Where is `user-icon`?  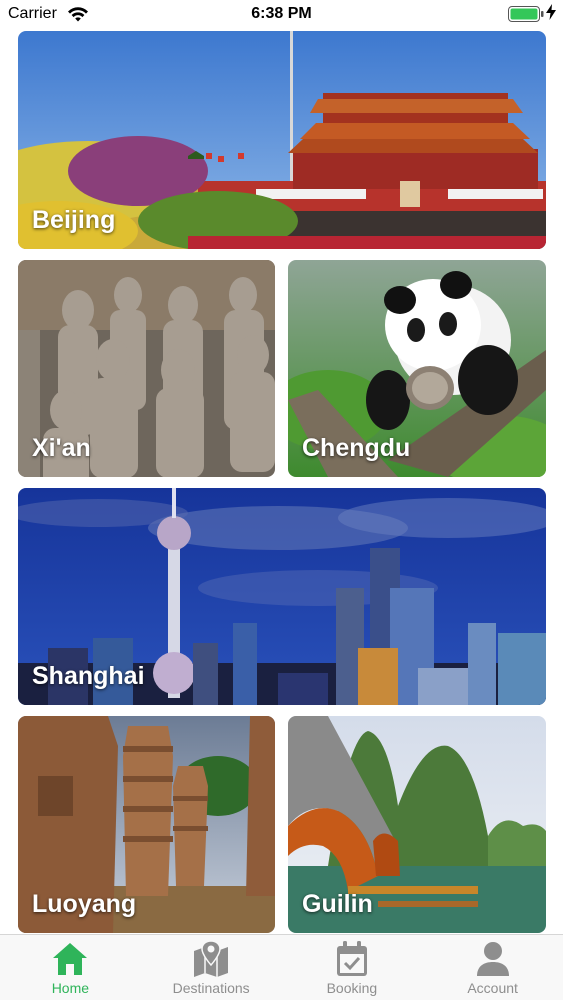 user-icon is located at coordinates (492, 959).